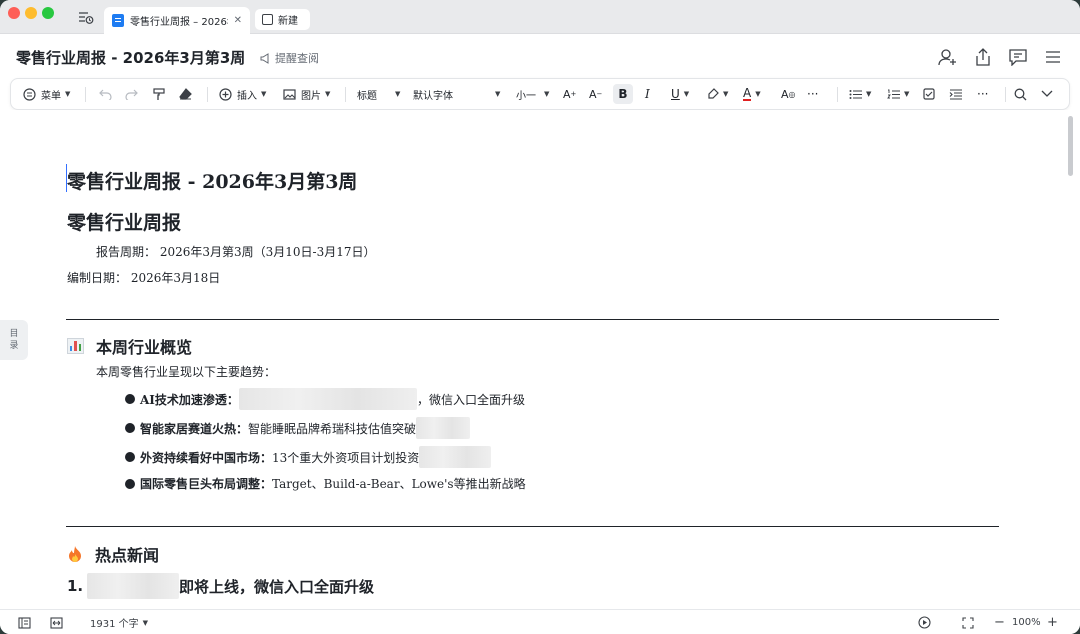 Image resolution: width=1080 pixels, height=634 pixels. I want to click on font-family-dropdown: 默认字体 ▼, so click(456, 94).